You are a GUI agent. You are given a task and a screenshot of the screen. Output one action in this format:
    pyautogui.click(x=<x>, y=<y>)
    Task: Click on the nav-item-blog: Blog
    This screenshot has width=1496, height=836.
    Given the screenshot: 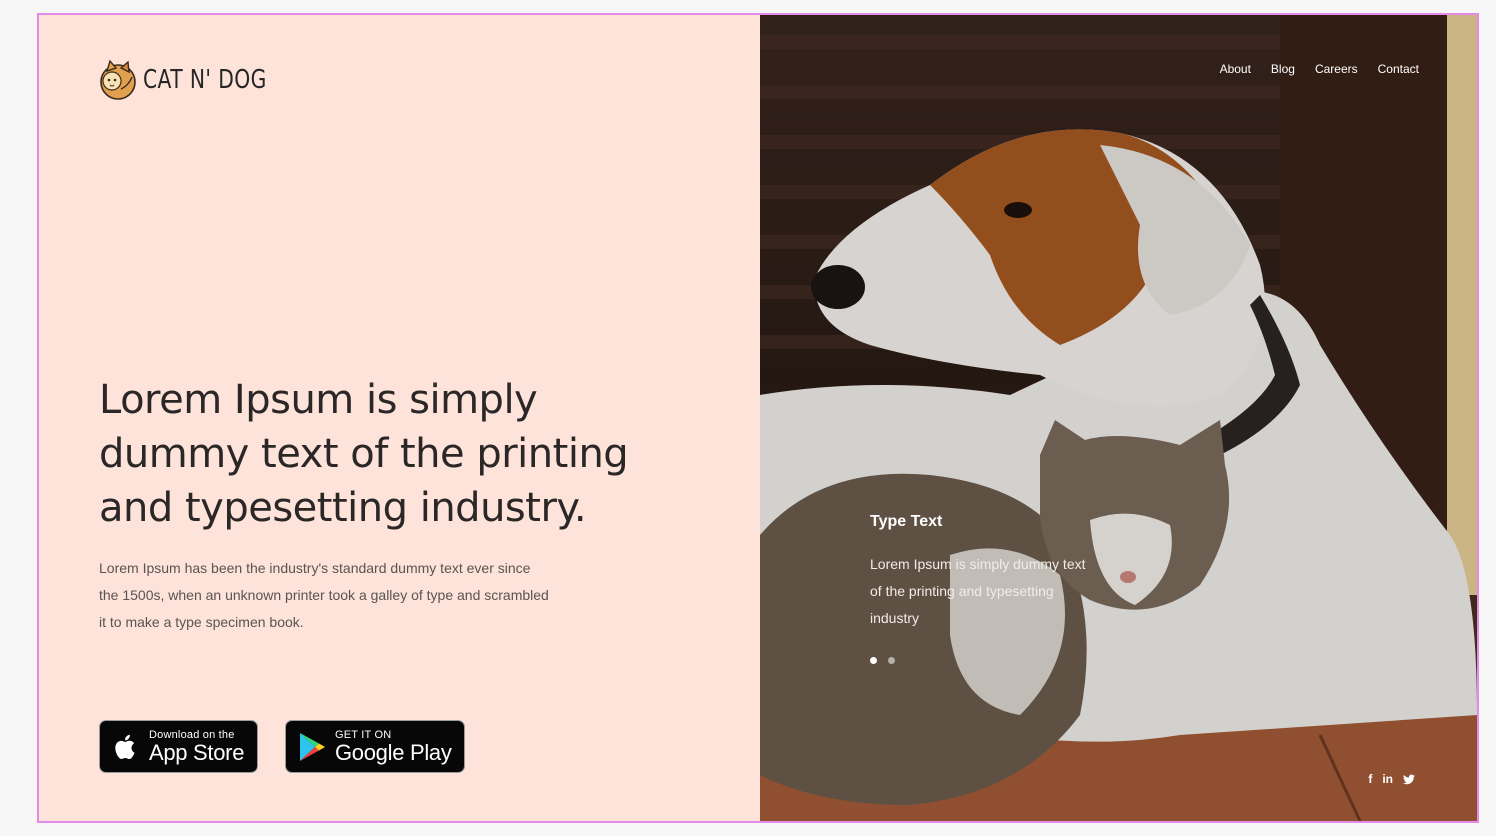 What is the action you would take?
    pyautogui.click(x=1283, y=69)
    